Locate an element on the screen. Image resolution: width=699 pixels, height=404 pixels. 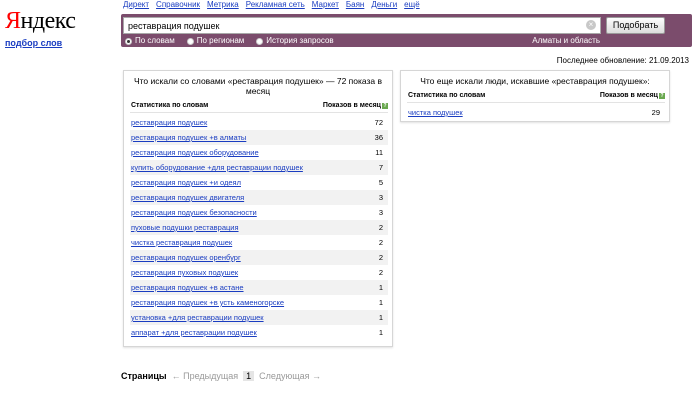
mode-label: По словам is located at coordinates (155, 40).